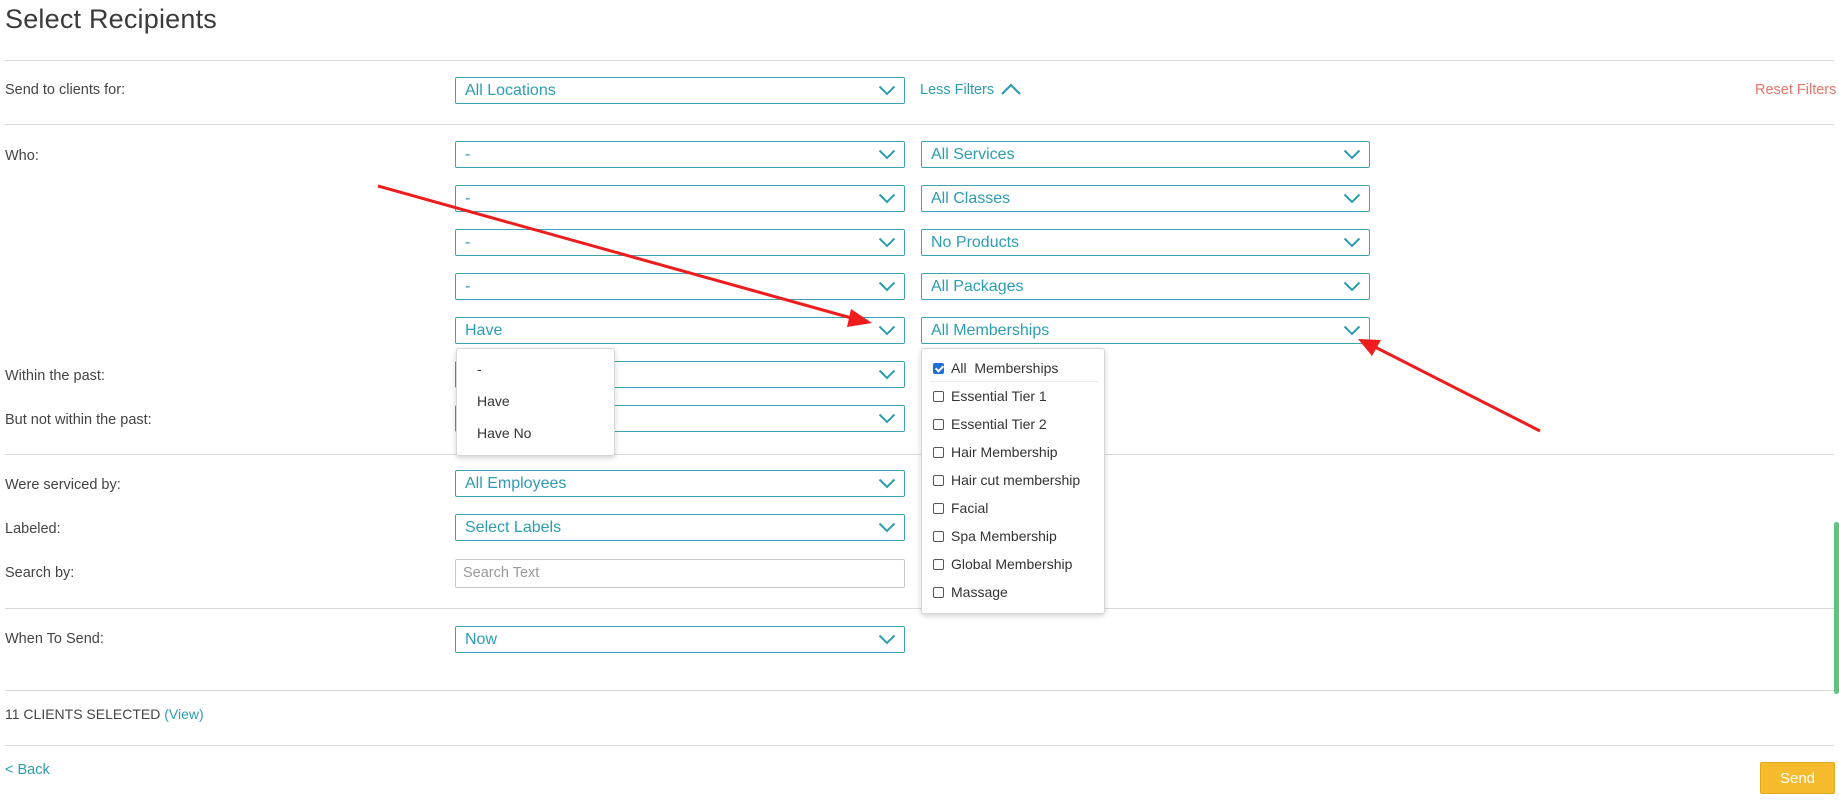 The width and height of the screenshot is (1839, 803). I want to click on select-value: Select Labels, so click(513, 527).